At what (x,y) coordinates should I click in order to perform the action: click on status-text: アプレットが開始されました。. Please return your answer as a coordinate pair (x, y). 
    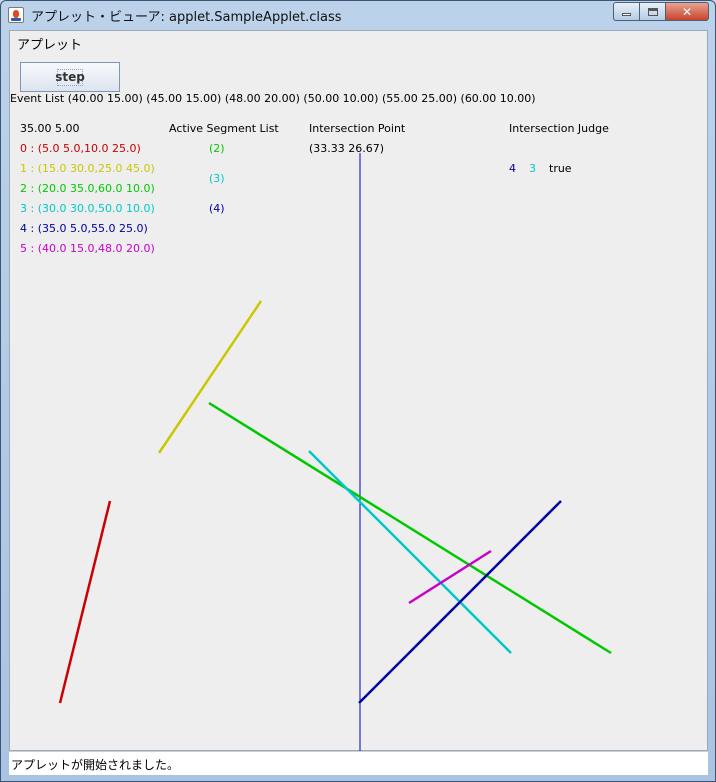
    Looking at the image, I should click on (95, 765).